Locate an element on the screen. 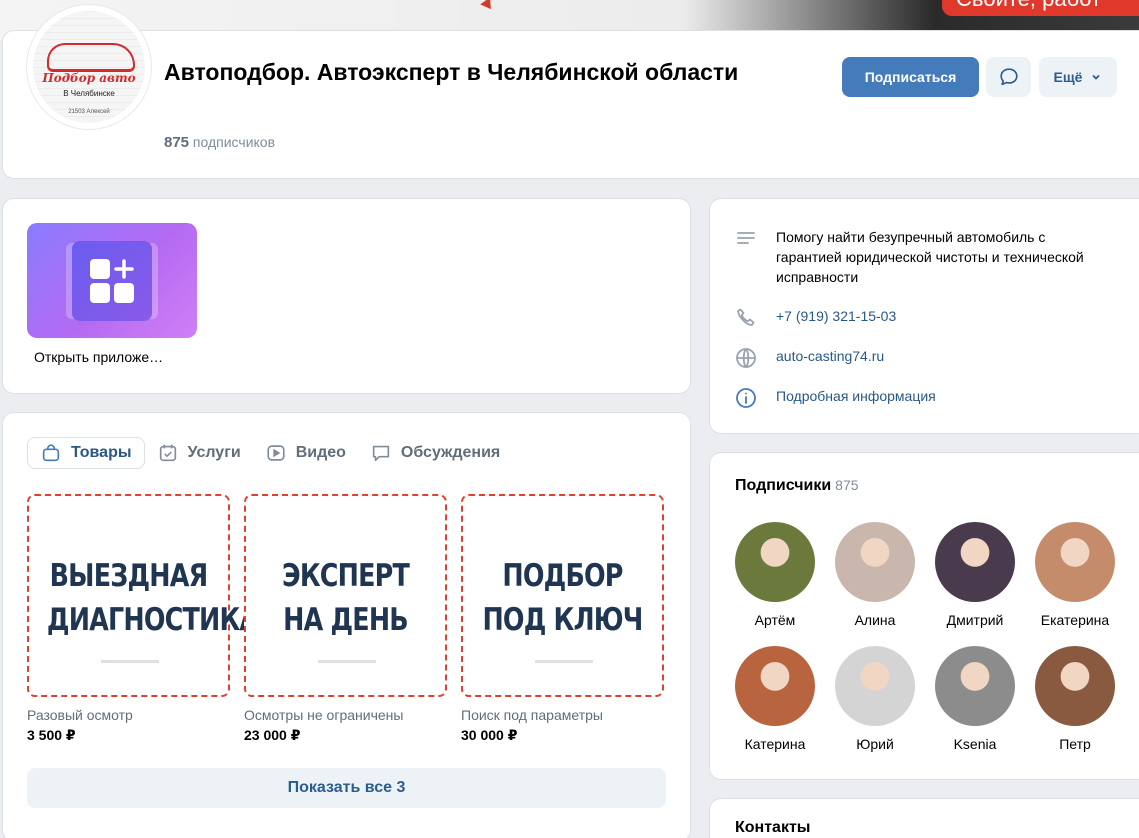 The width and height of the screenshot is (1139, 838). app-icon is located at coordinates (112, 281).